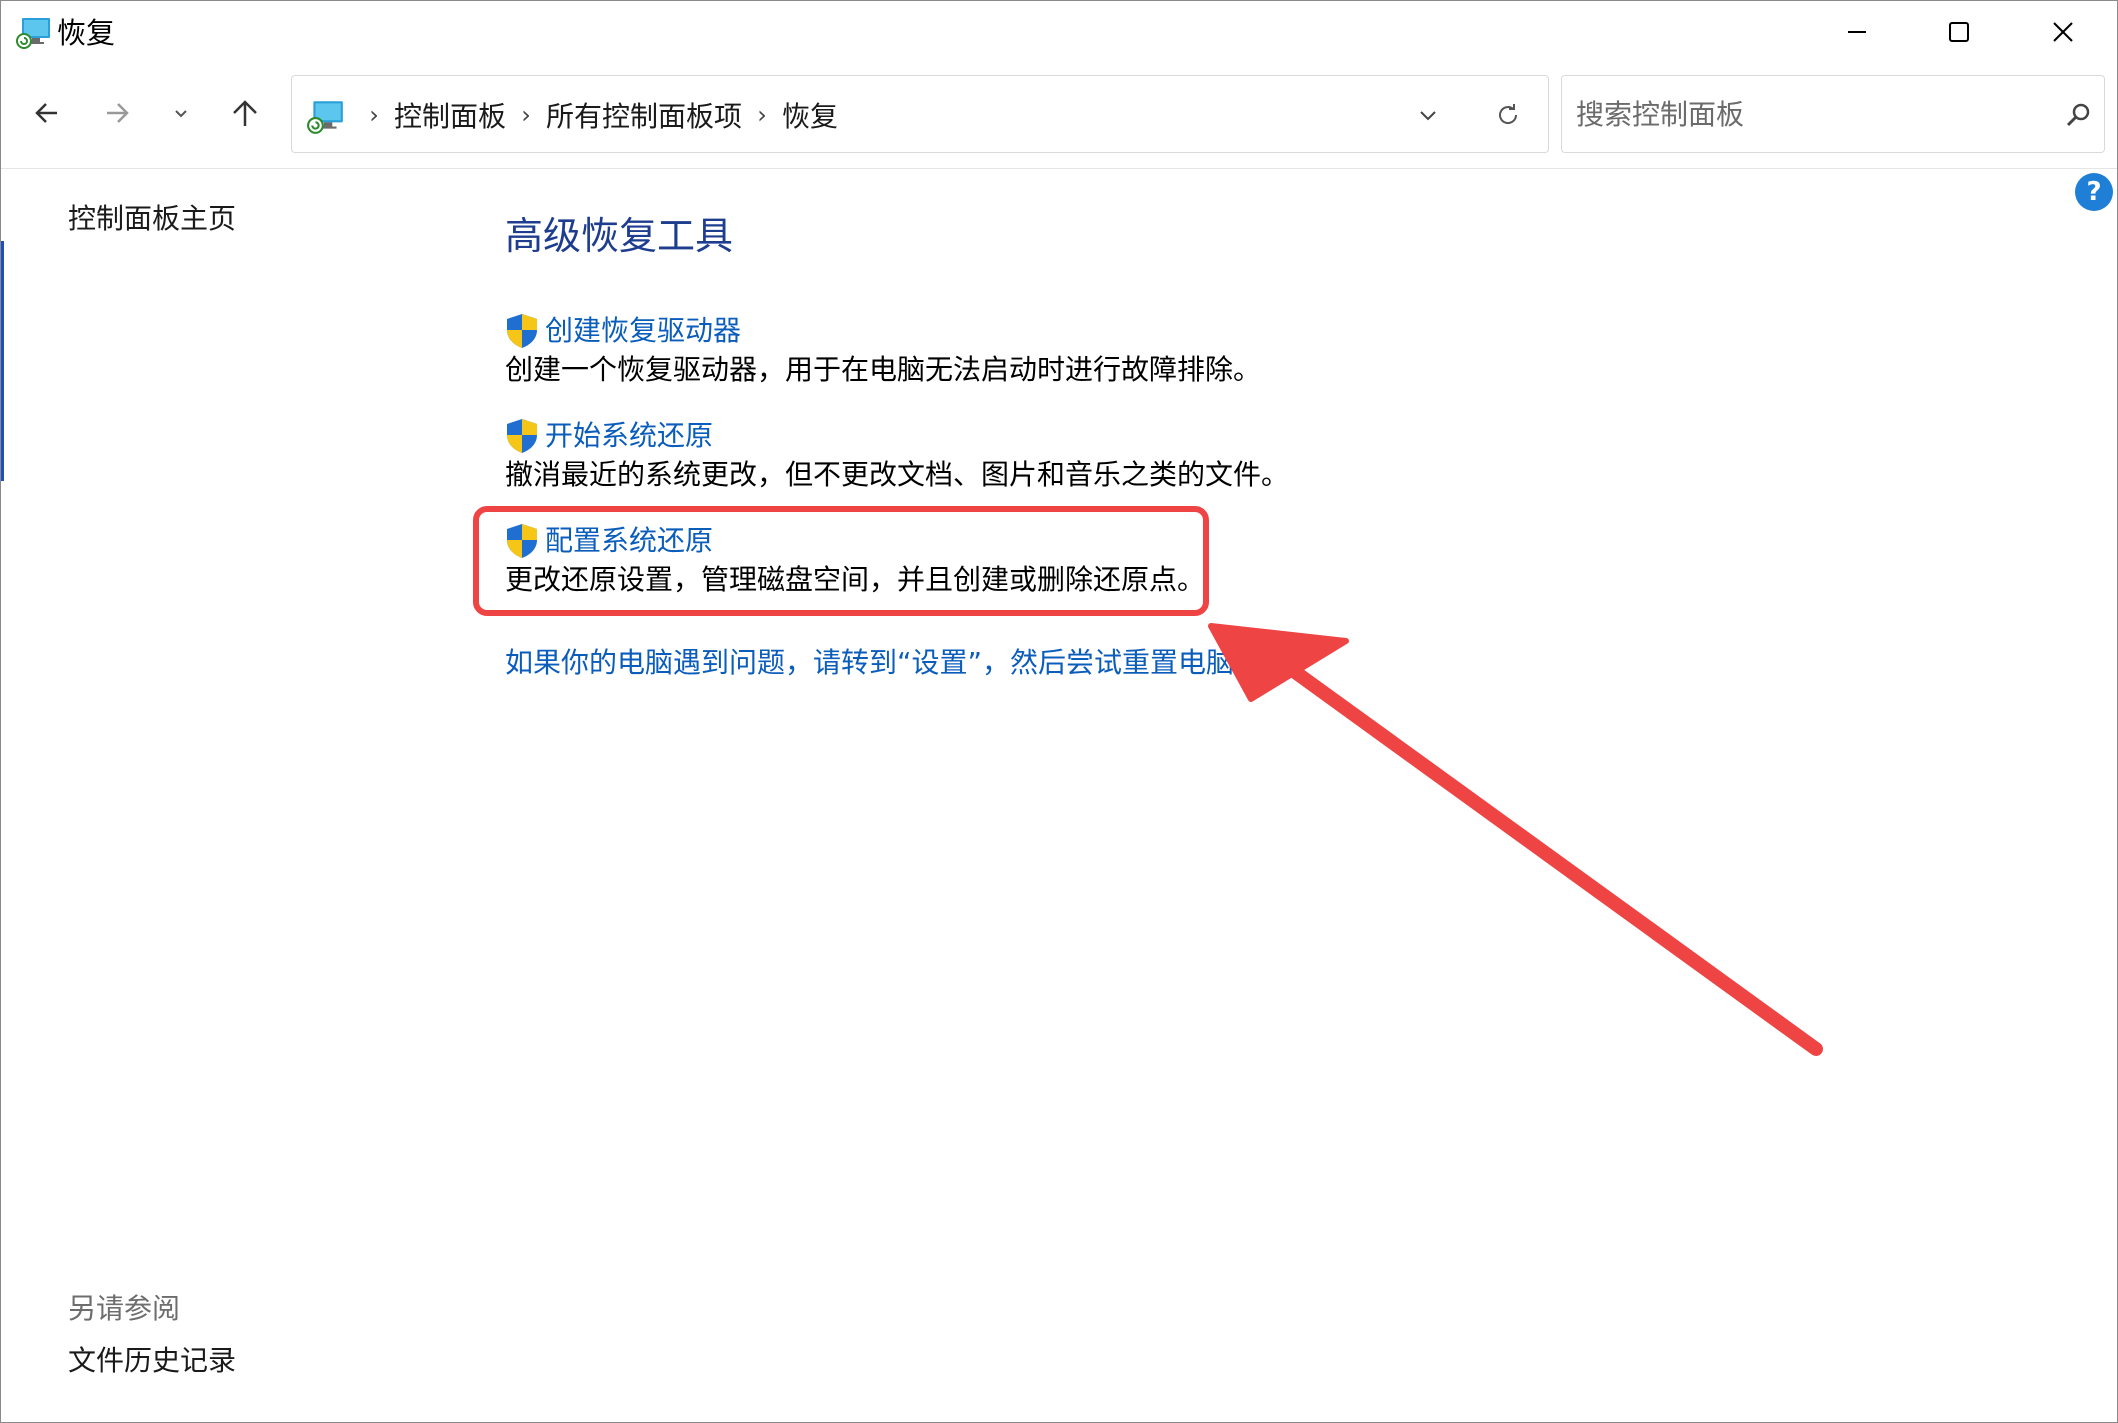 This screenshot has height=1423, width=2118. What do you see at coordinates (1660, 114) in the screenshot?
I see `search-placeholder: 搜索控制面板` at bounding box center [1660, 114].